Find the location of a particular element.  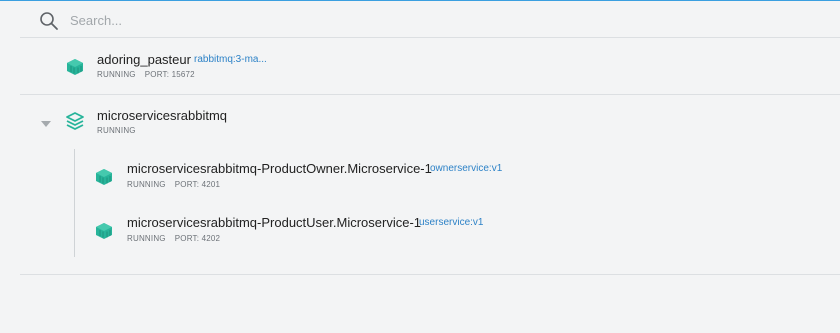

container-image-link: ownerservice:v1 is located at coordinates (466, 168).